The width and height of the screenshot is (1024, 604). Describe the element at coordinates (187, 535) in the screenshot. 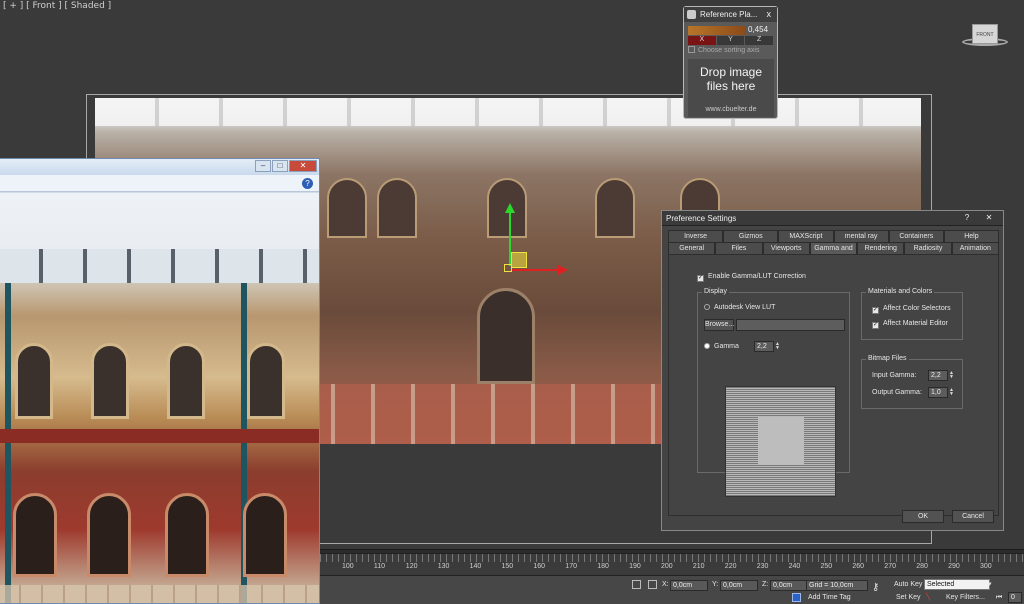

I see `ground-arch` at that location.